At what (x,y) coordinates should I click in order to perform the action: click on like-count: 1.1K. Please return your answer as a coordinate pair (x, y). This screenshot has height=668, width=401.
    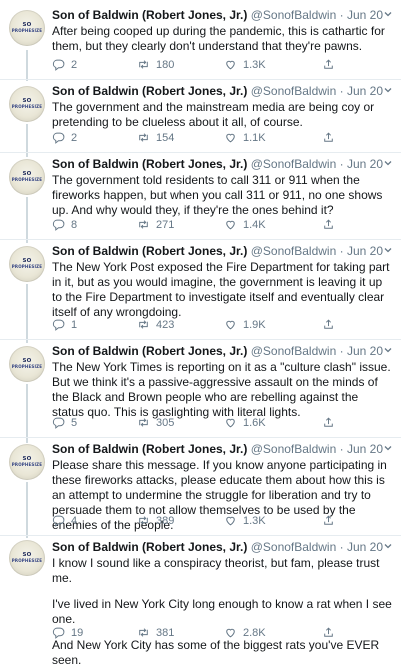
    Looking at the image, I should click on (254, 137).